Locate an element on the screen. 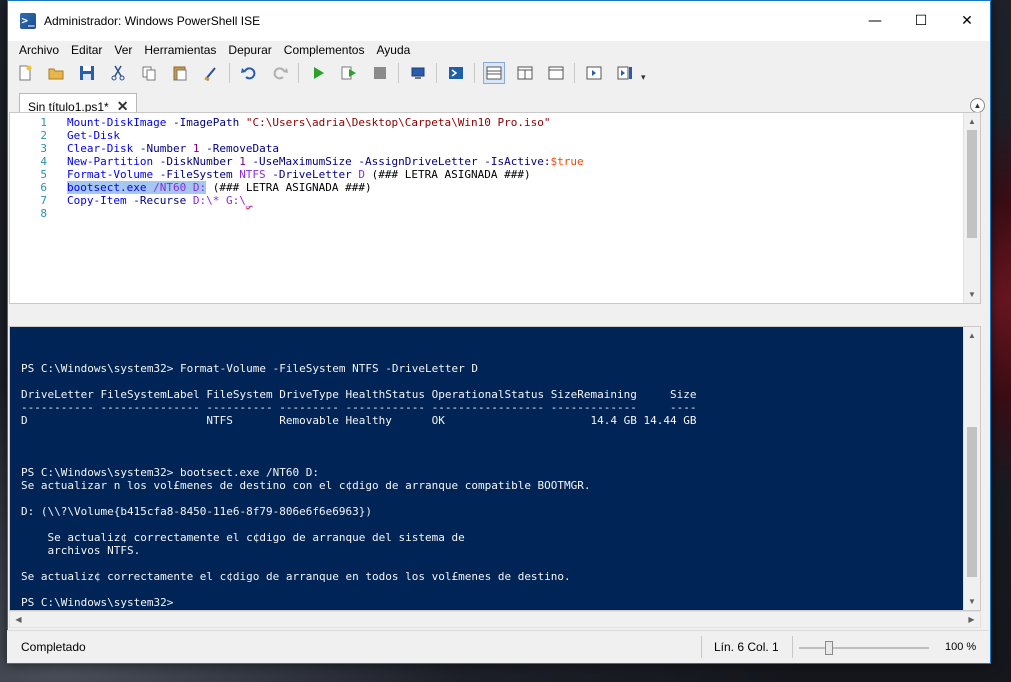 The image size is (1011, 682). pane-splitter is located at coordinates (495, 316).